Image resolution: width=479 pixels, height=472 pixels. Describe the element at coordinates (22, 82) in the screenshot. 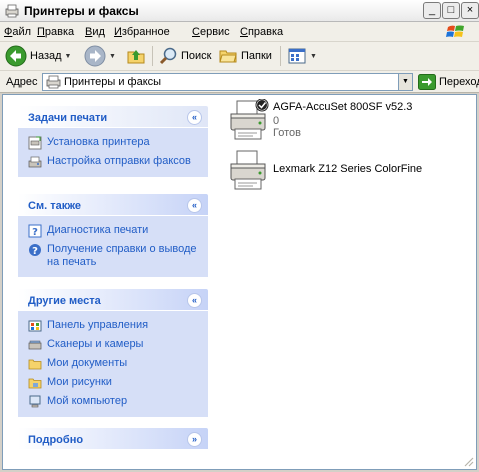

I see `address-label: Адрес` at that location.